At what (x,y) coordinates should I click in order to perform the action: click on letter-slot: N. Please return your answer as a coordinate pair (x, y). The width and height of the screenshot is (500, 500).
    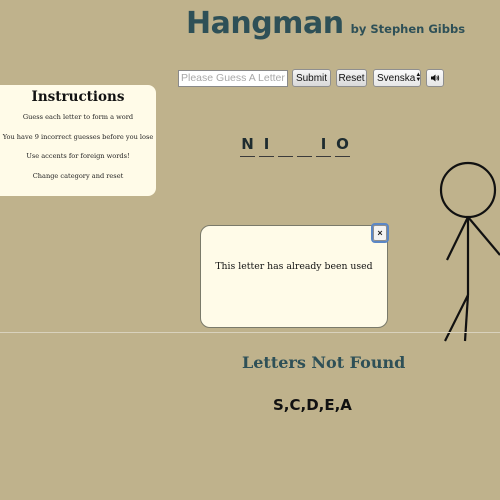
    Looking at the image, I should click on (247, 144).